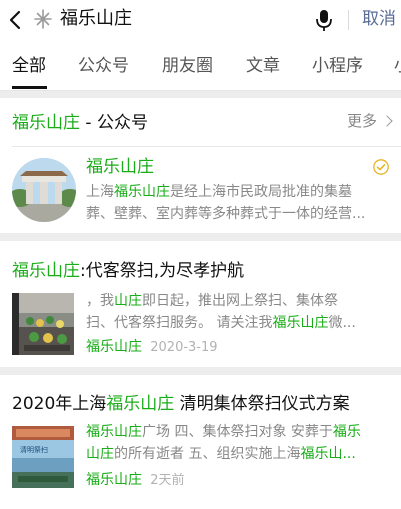 The image size is (401, 509). I want to click on filter-tabs: 全部 公众号 朋友圈 文章 小程序 小, so click(200, 65).